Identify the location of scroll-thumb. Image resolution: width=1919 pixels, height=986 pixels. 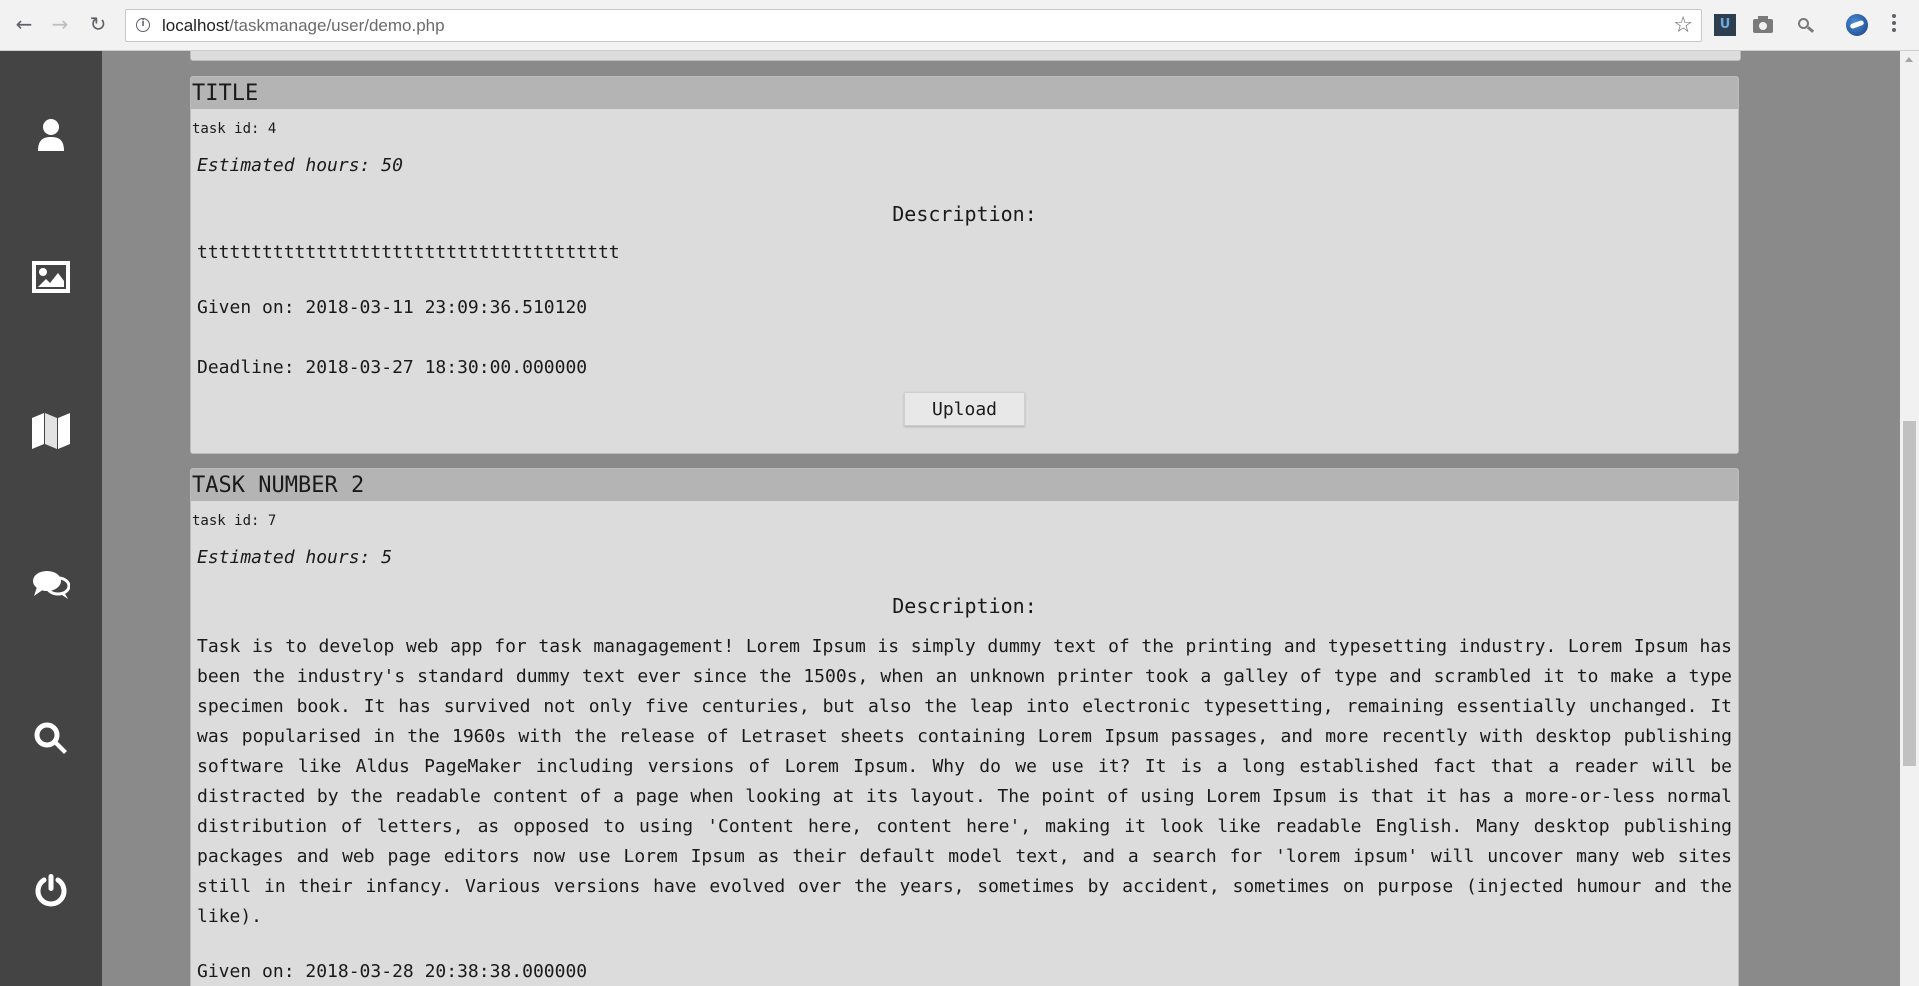
(1909, 593).